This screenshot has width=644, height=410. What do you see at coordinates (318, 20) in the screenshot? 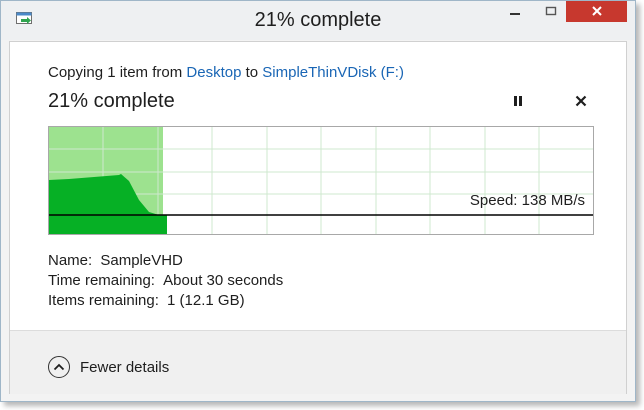
I see `title-bar: 21% complete` at bounding box center [318, 20].